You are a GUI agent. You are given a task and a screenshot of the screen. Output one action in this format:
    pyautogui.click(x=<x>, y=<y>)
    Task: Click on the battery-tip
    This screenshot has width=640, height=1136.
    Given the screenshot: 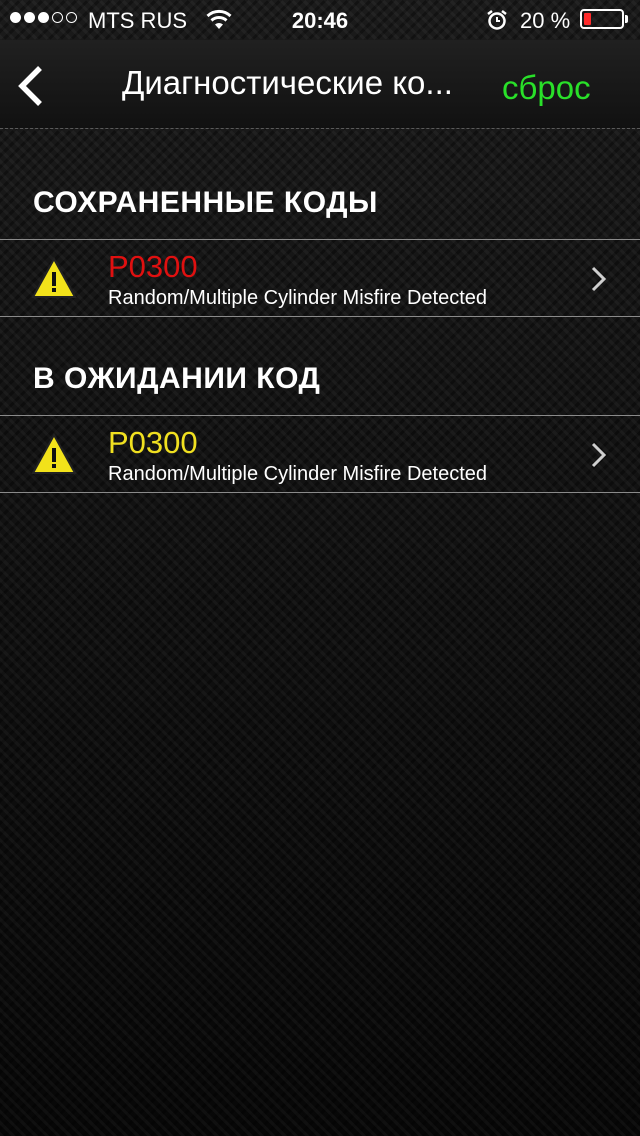 What is the action you would take?
    pyautogui.click(x=626, y=19)
    